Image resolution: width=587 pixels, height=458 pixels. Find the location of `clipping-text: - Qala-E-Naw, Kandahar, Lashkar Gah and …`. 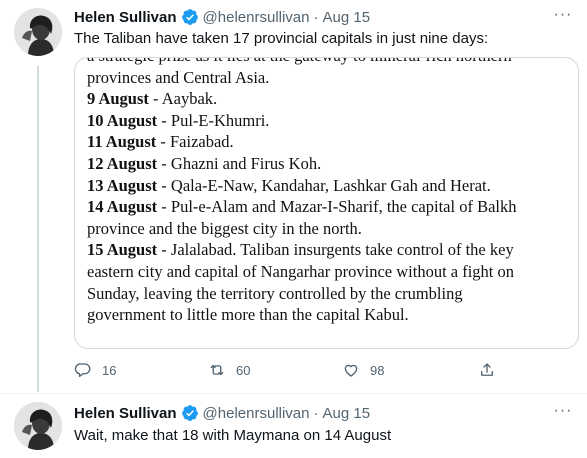

clipping-text: - Qala-E-Naw, Kandahar, Lashkar Gah and … is located at coordinates (324, 185).